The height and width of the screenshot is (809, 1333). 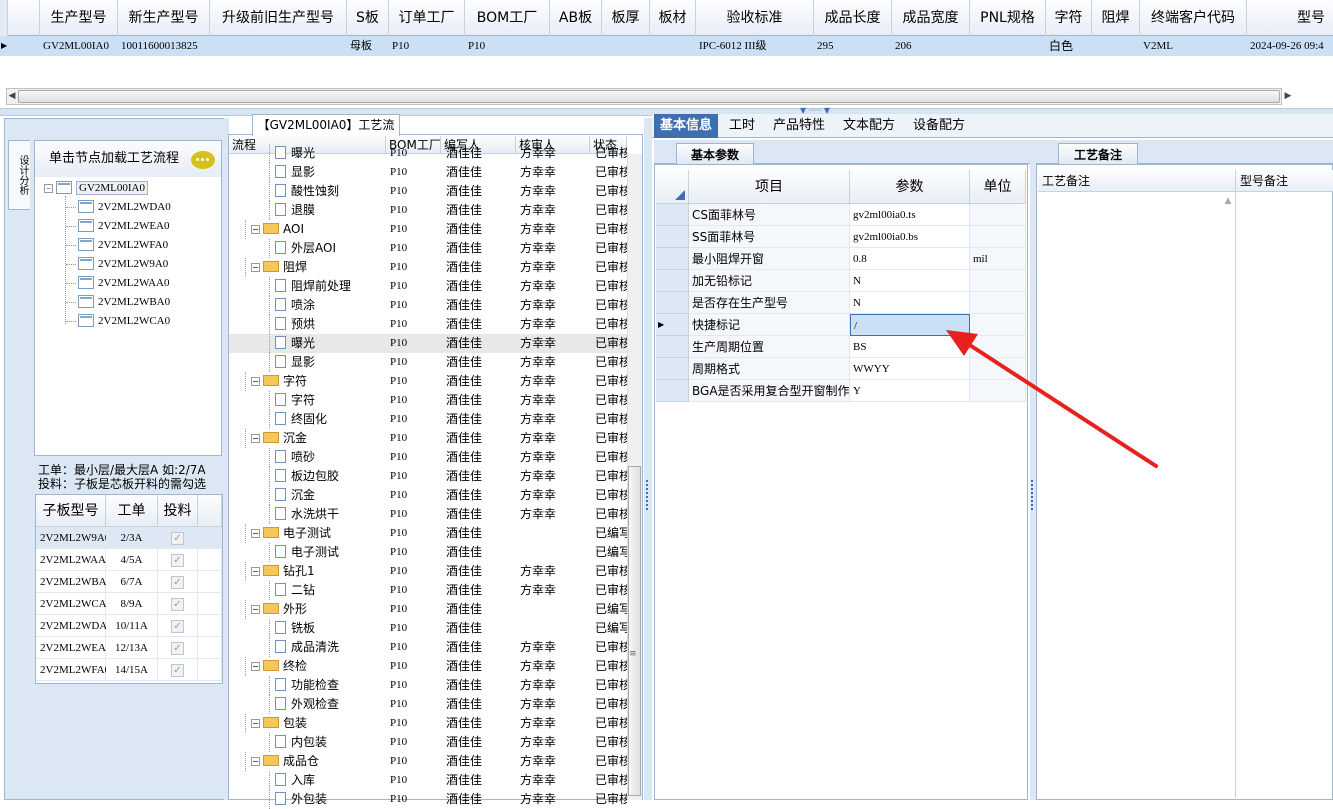 What do you see at coordinates (79, 18) in the screenshot?
I see `col-model: 生产型号` at bounding box center [79, 18].